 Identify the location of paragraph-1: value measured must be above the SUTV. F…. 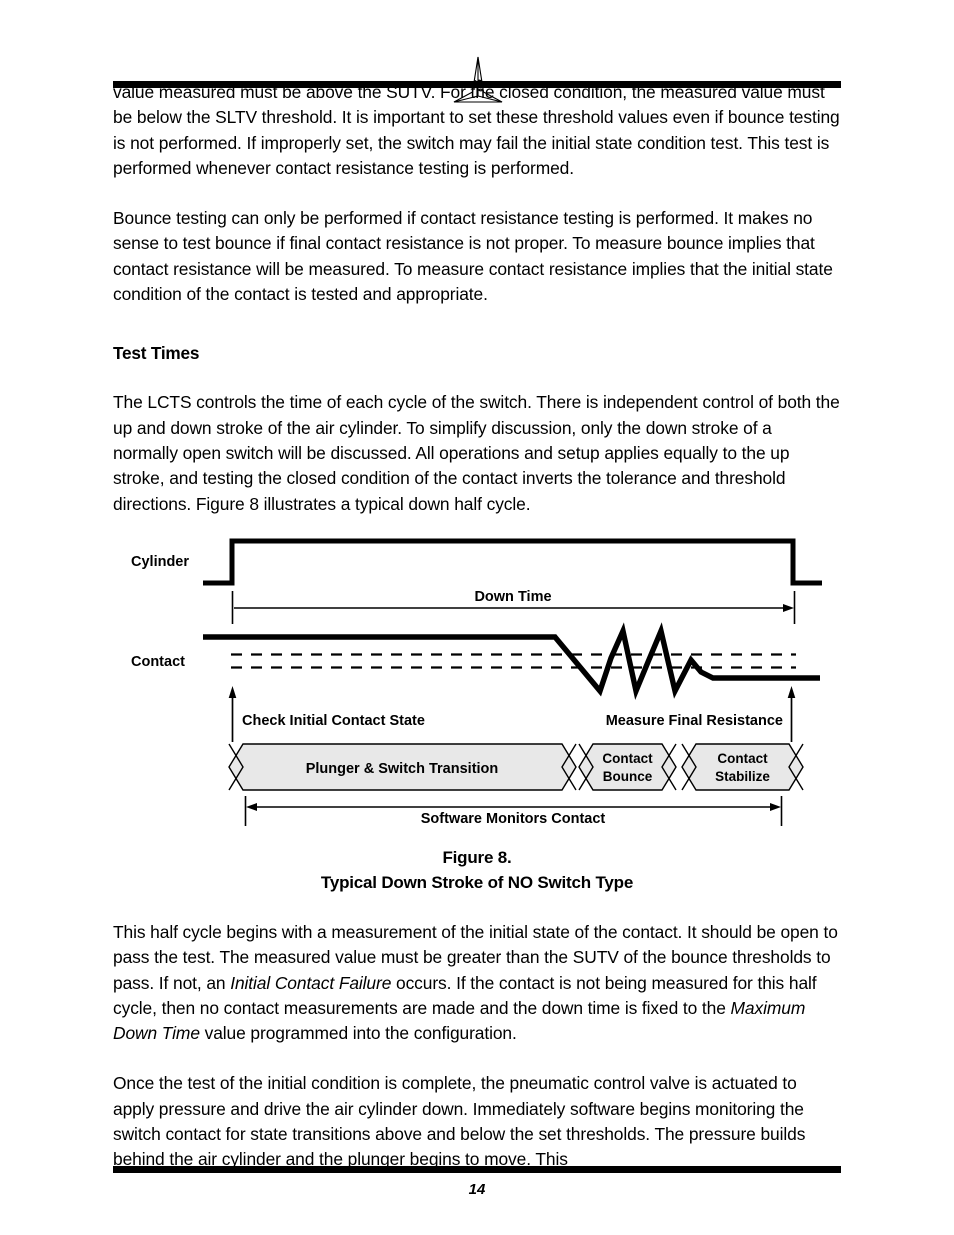
(476, 130).